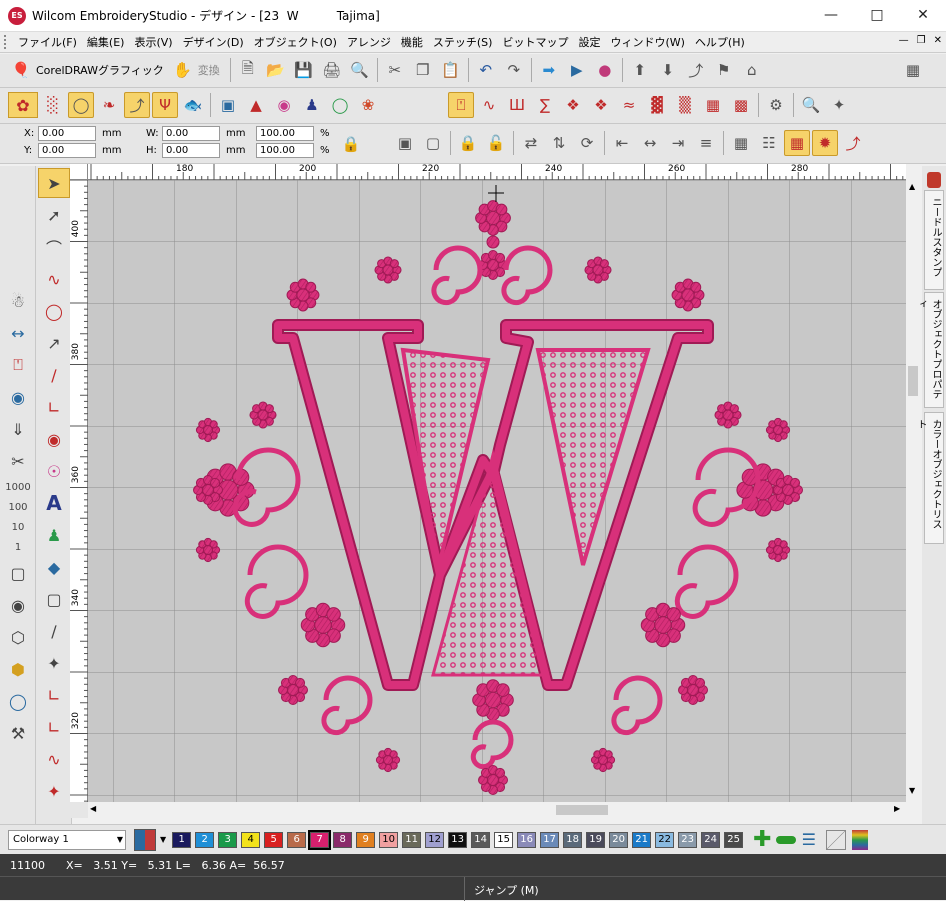  I want to click on monogram-icon: ◆, so click(54, 567).